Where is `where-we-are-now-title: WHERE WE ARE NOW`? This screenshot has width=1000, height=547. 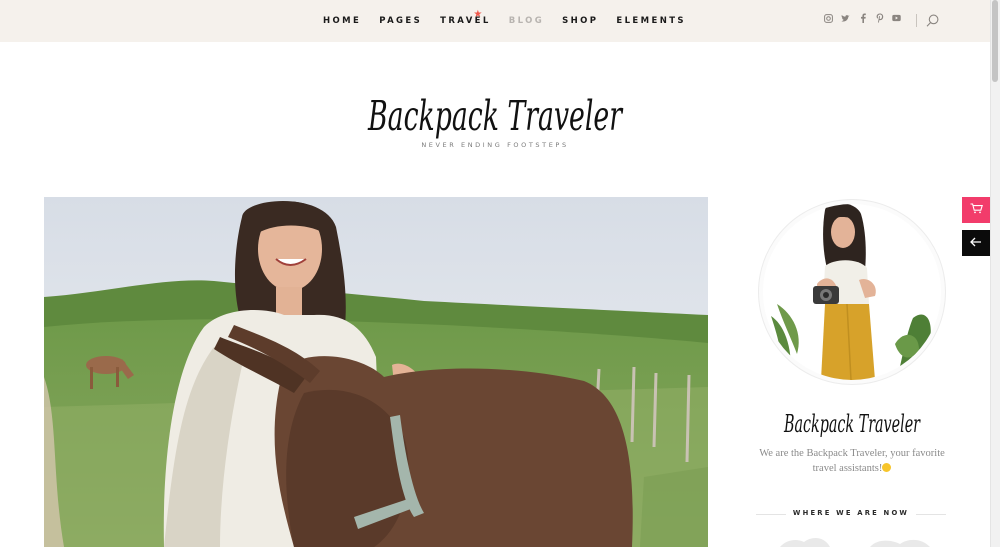 where-we-are-now-title: WHERE WE ARE NOW is located at coordinates (851, 513).